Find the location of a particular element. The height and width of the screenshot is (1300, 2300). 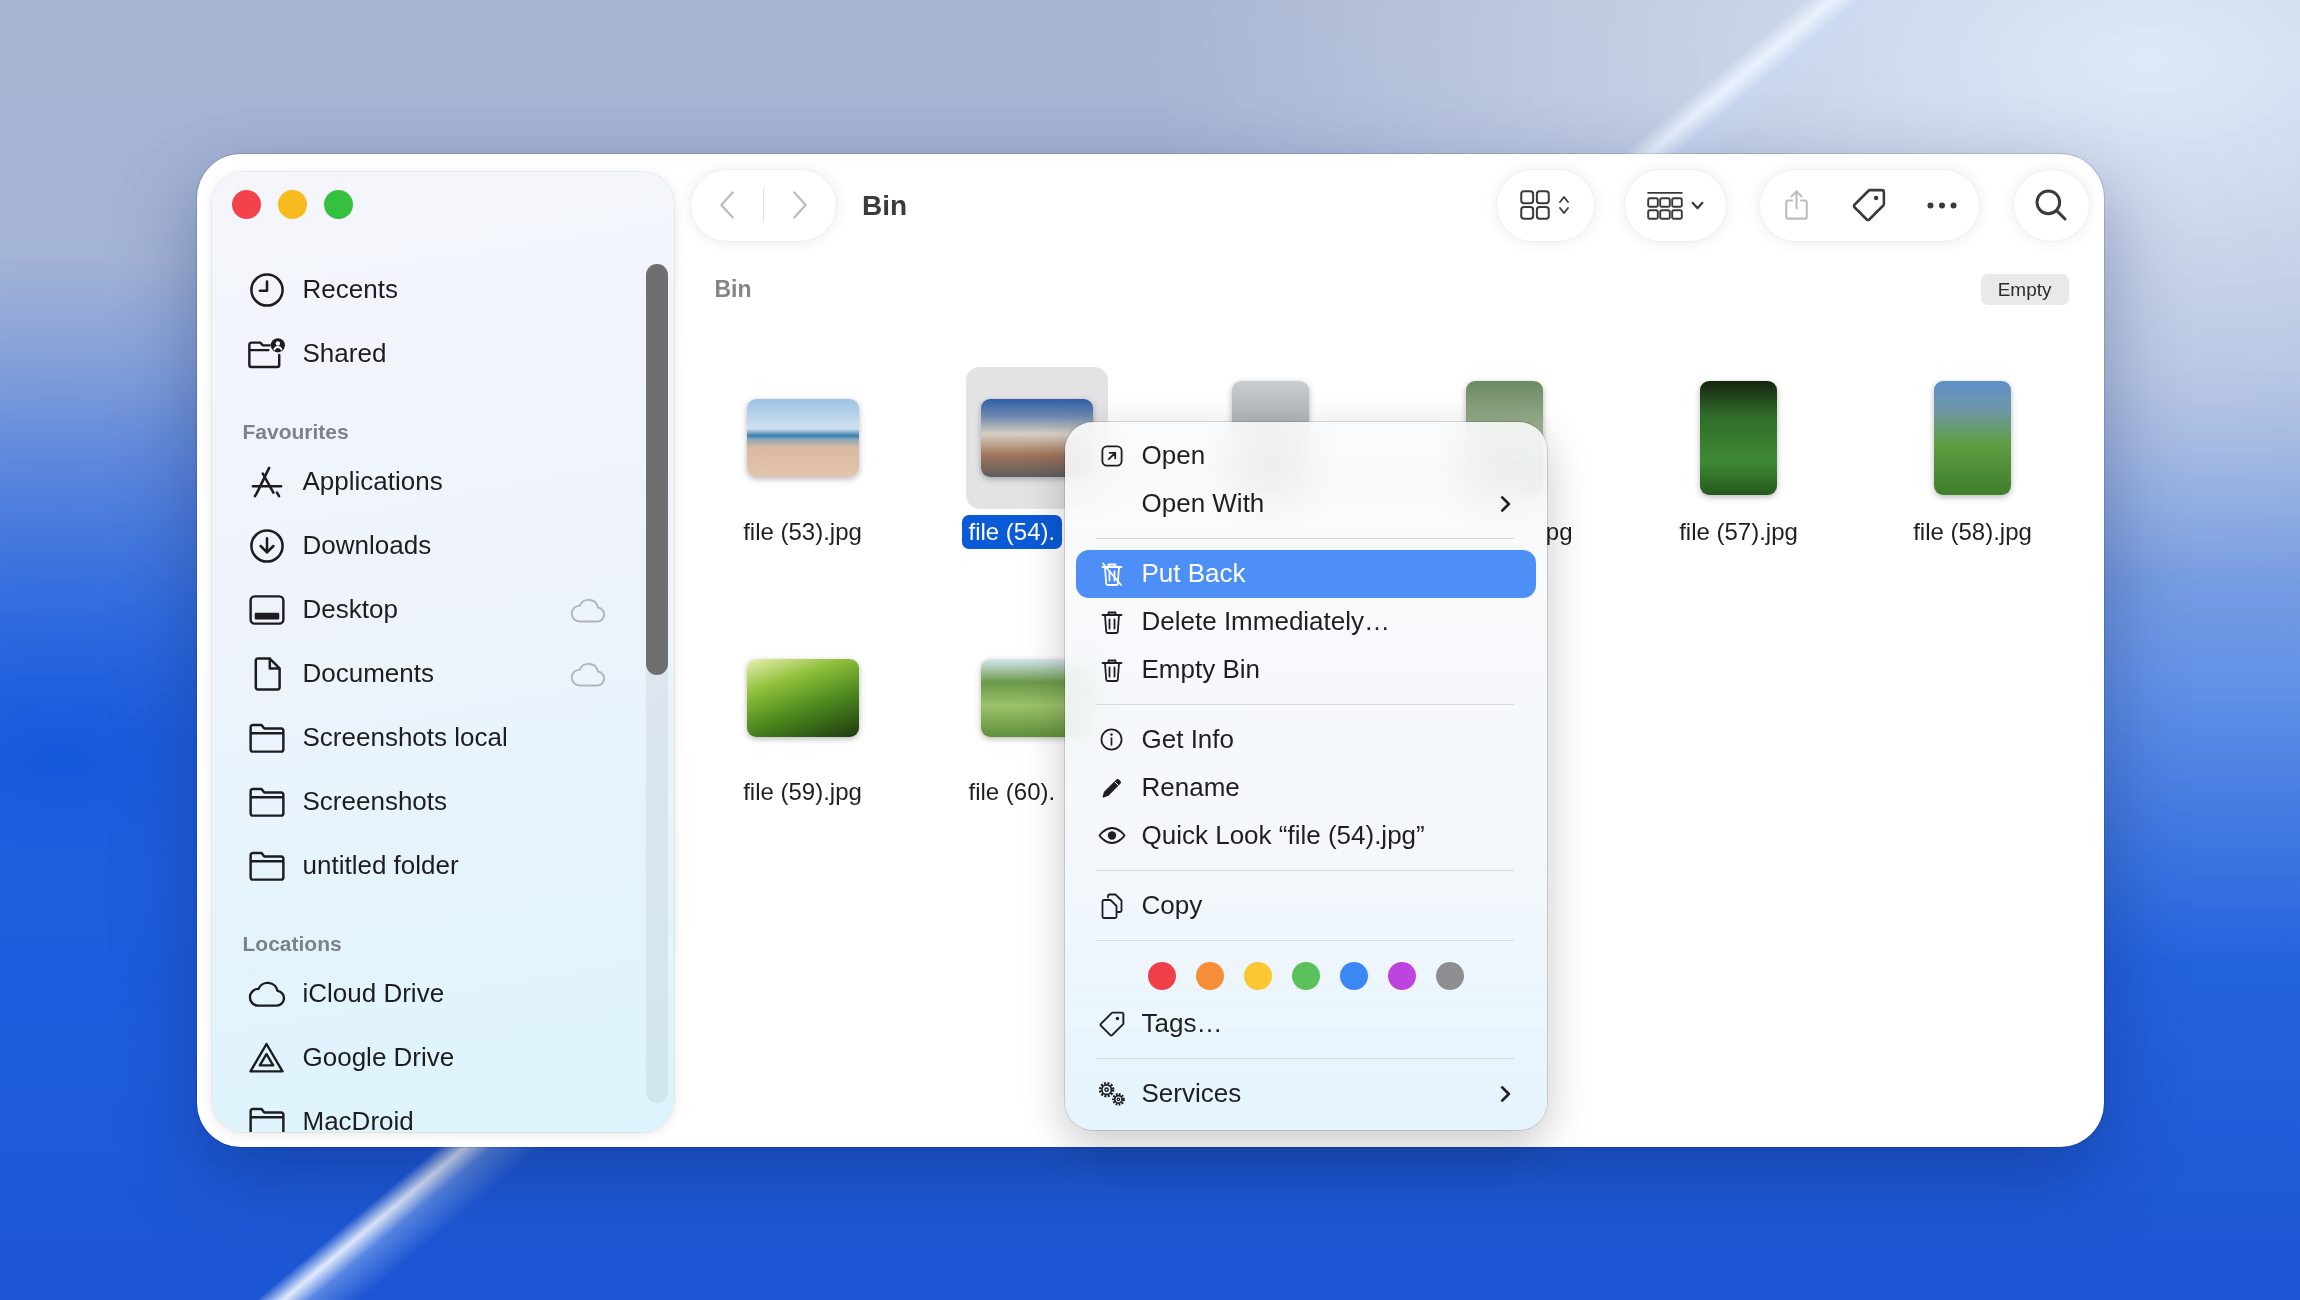

scrollbar-track is located at coordinates (656, 683).